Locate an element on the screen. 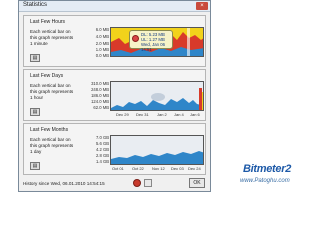  stop-icon is located at coordinates (137, 183).